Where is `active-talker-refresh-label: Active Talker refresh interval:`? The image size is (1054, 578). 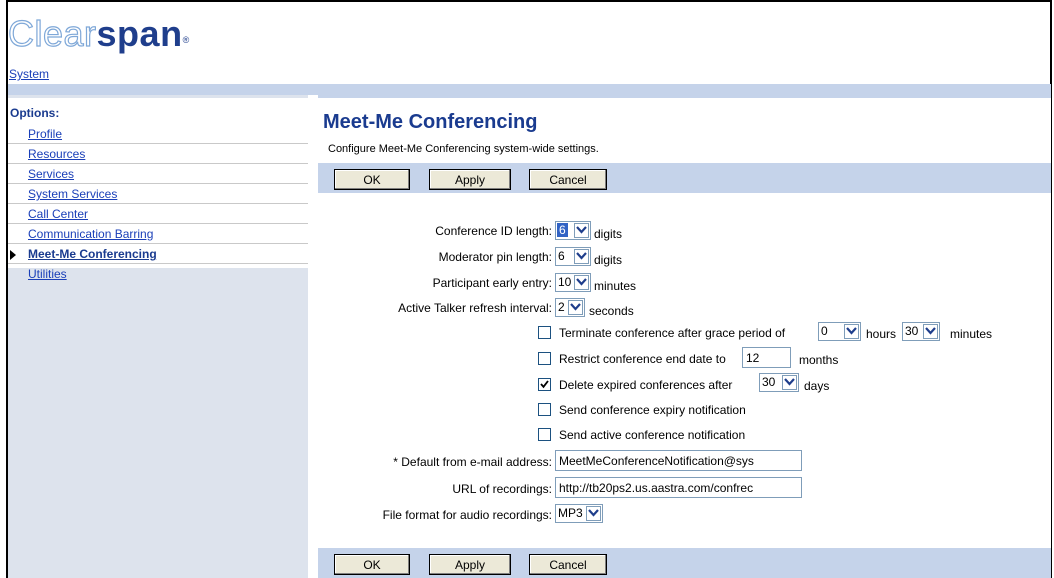 active-talker-refresh-label: Active Talker refresh interval: is located at coordinates (475, 308).